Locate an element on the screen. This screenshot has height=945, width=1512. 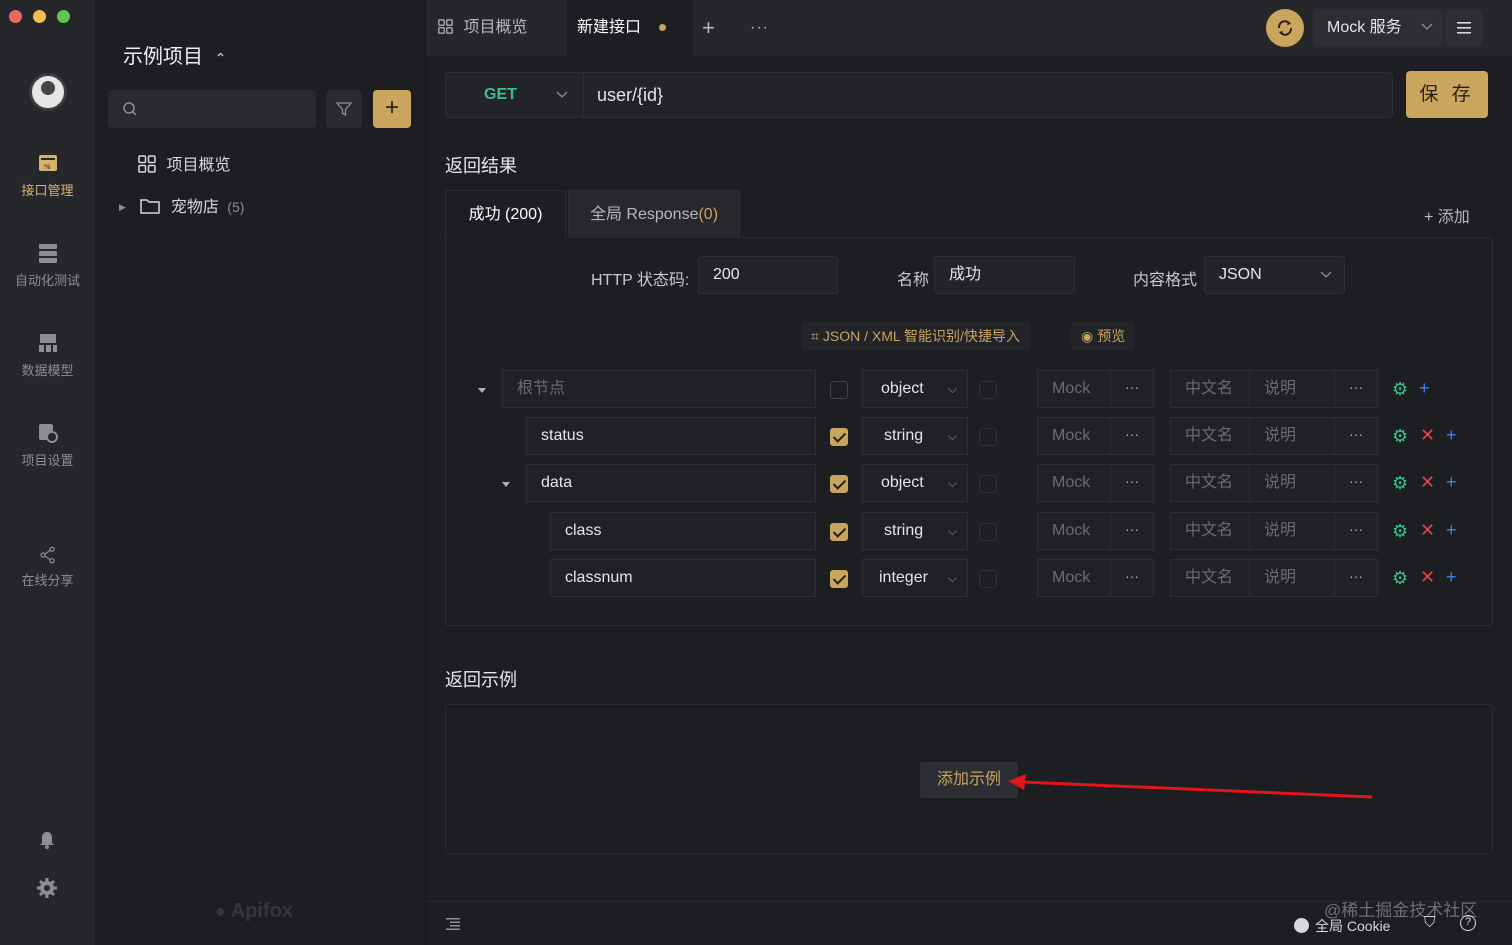
method-select: GET is located at coordinates (515, 95).